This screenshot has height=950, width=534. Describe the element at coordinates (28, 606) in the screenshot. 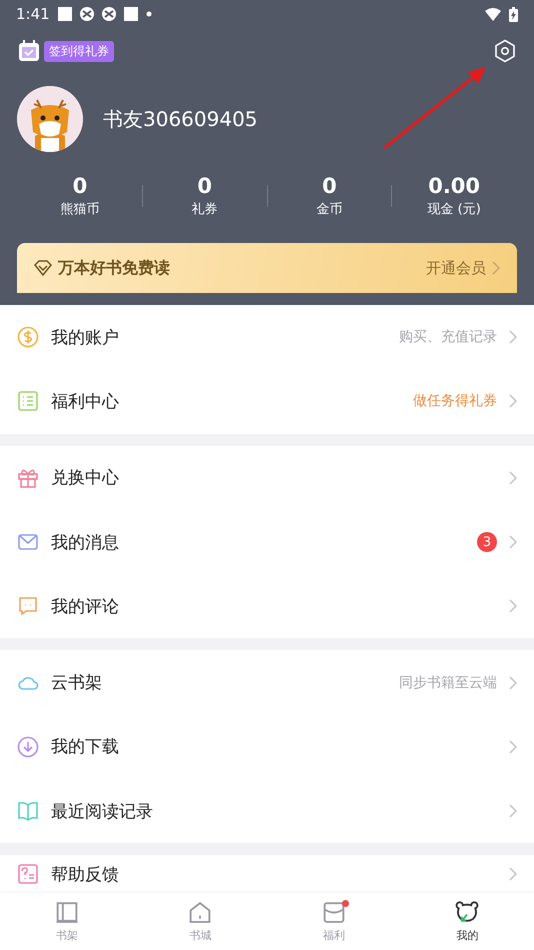

I see `chat-icon` at that location.